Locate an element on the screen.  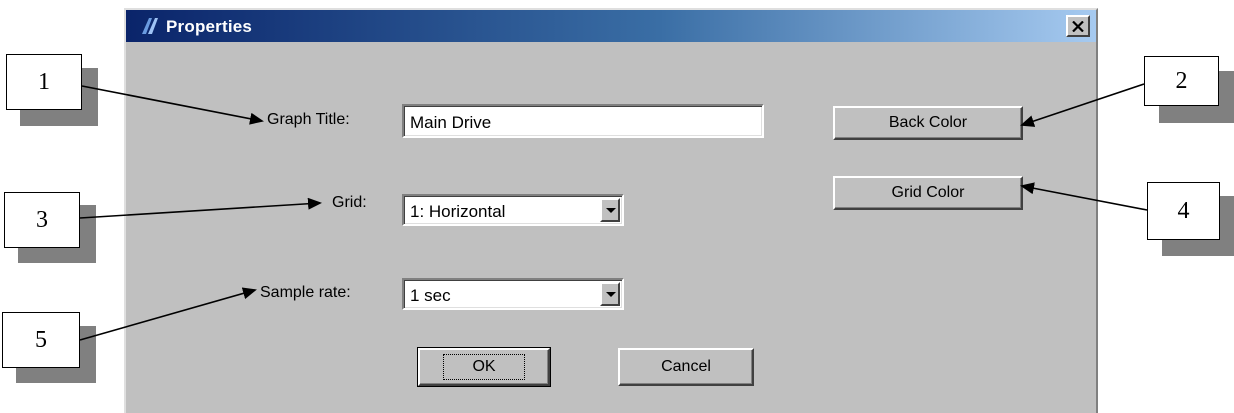
sample-rate-value: 1 sec is located at coordinates (430, 295).